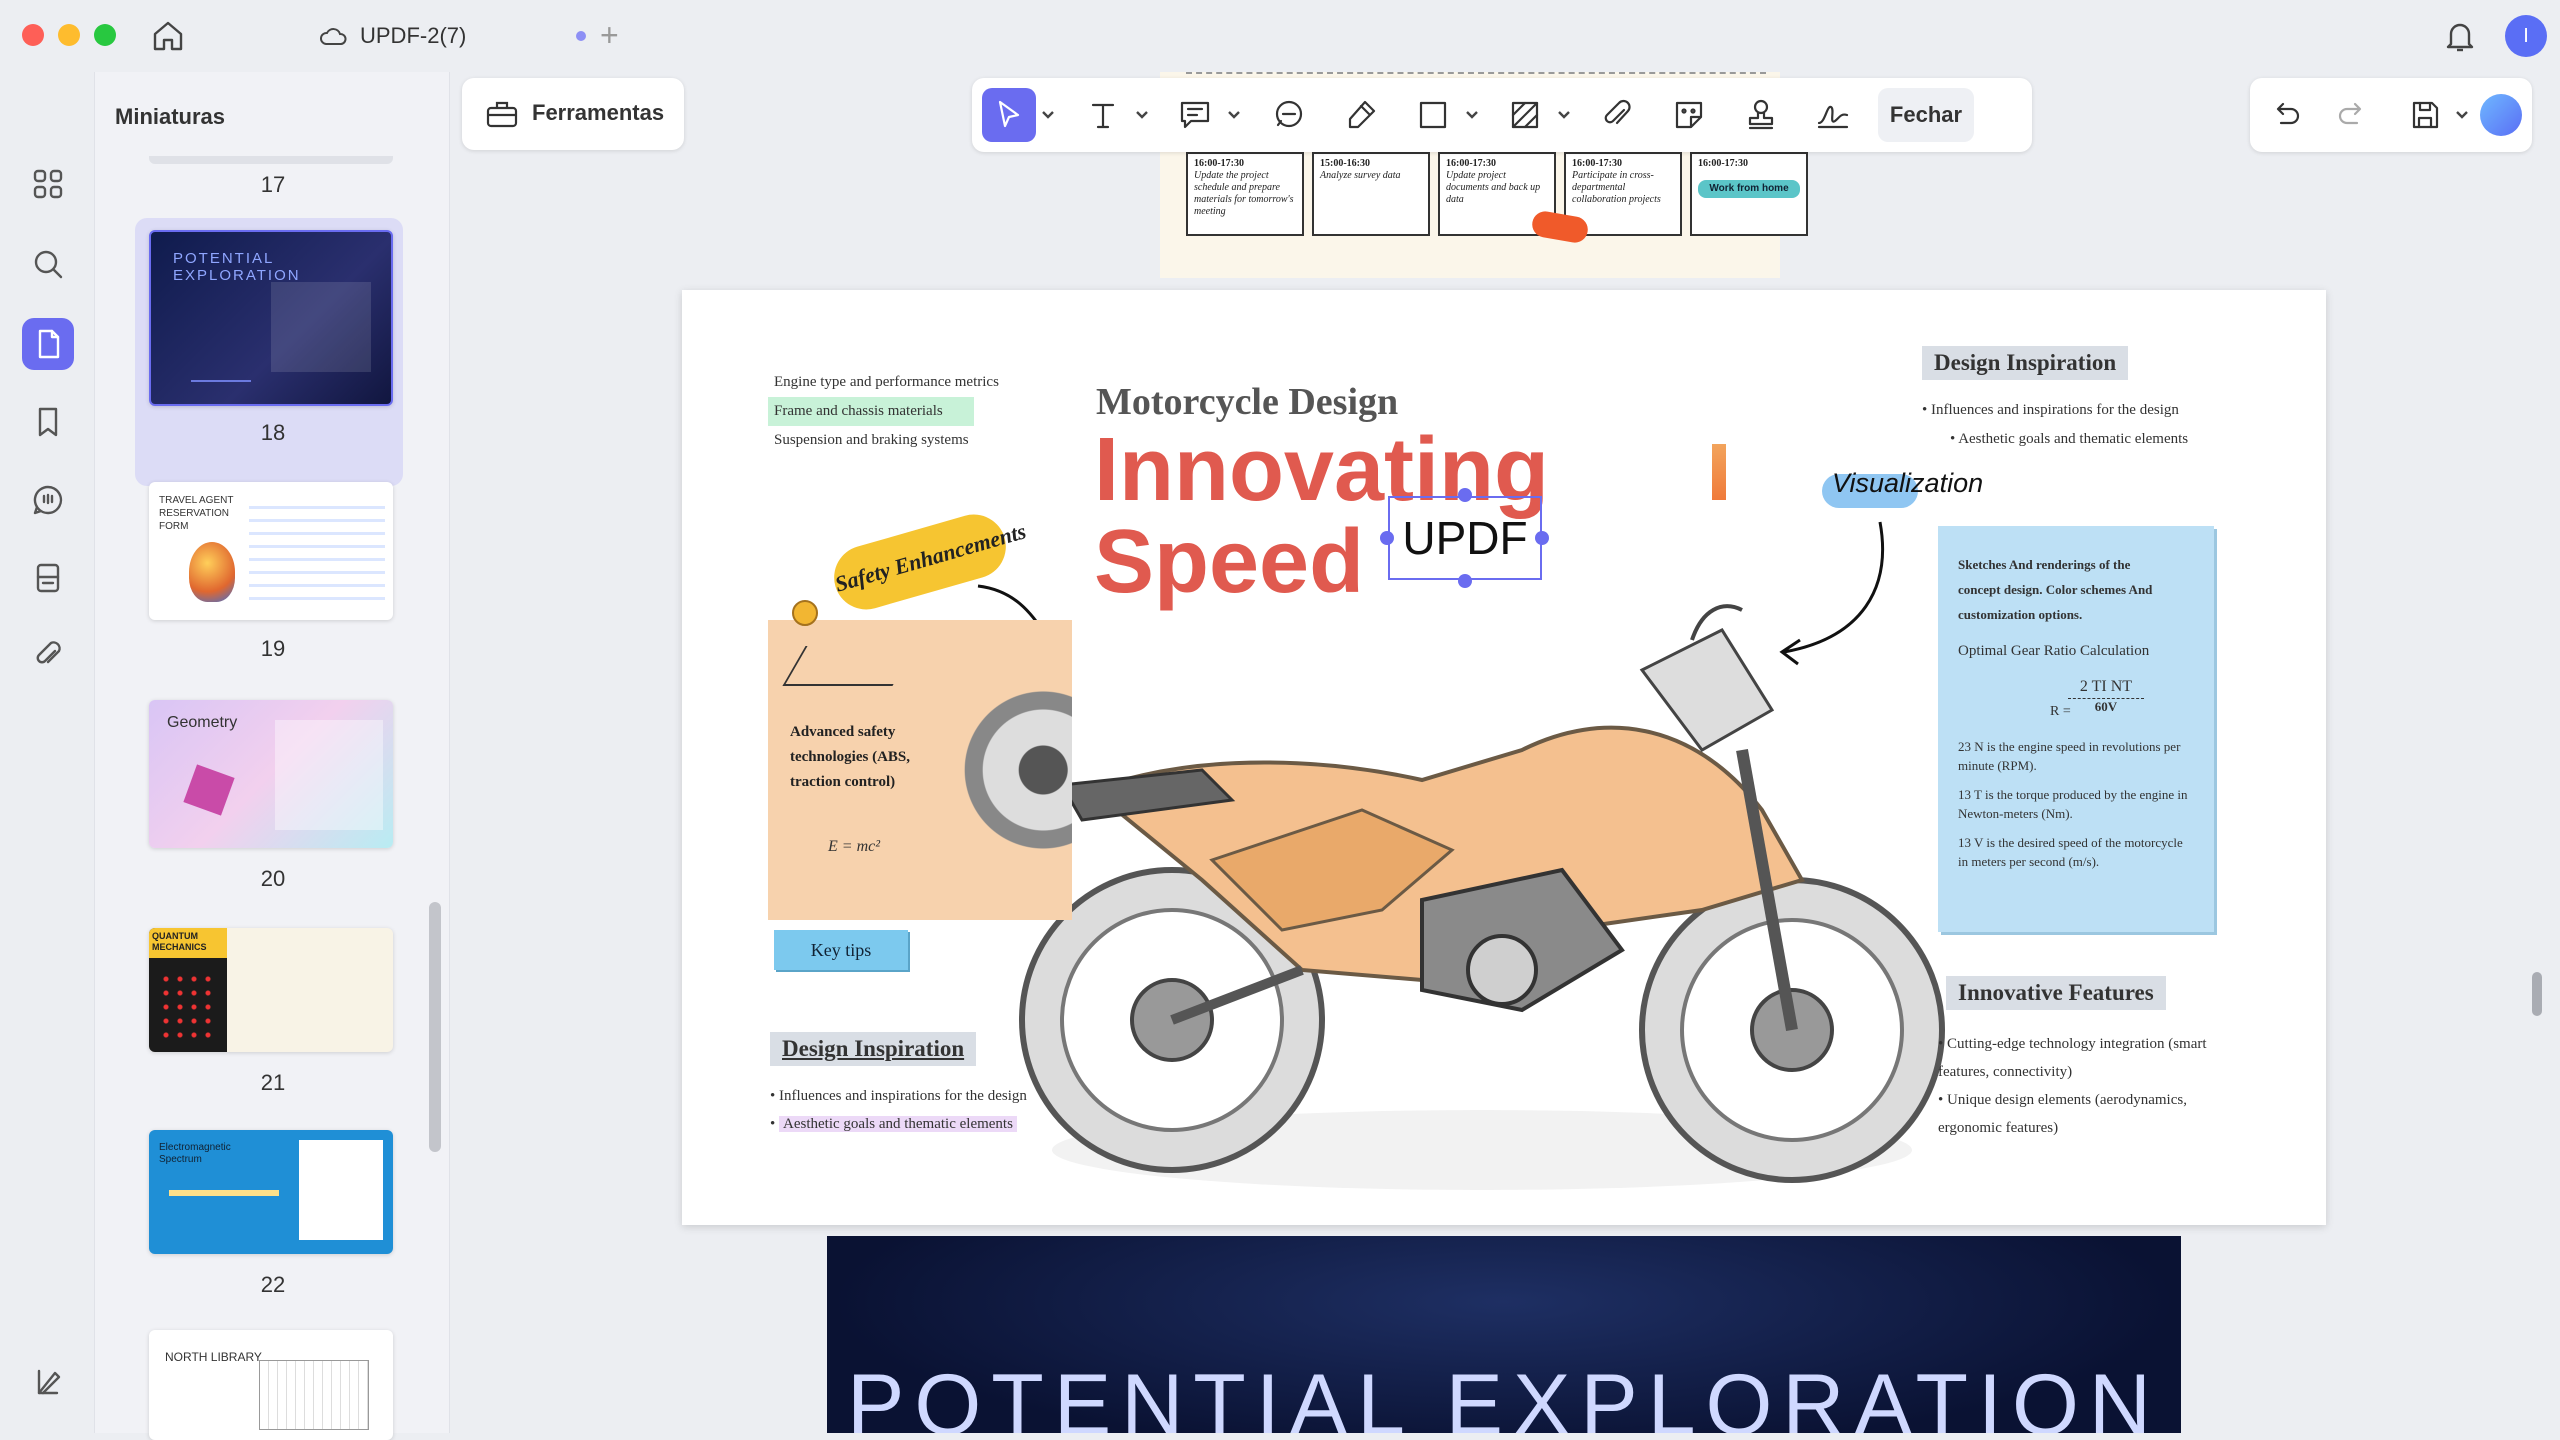 The width and height of the screenshot is (2560, 1440). What do you see at coordinates (1689, 115) in the screenshot?
I see `sticker-tool-button` at bounding box center [1689, 115].